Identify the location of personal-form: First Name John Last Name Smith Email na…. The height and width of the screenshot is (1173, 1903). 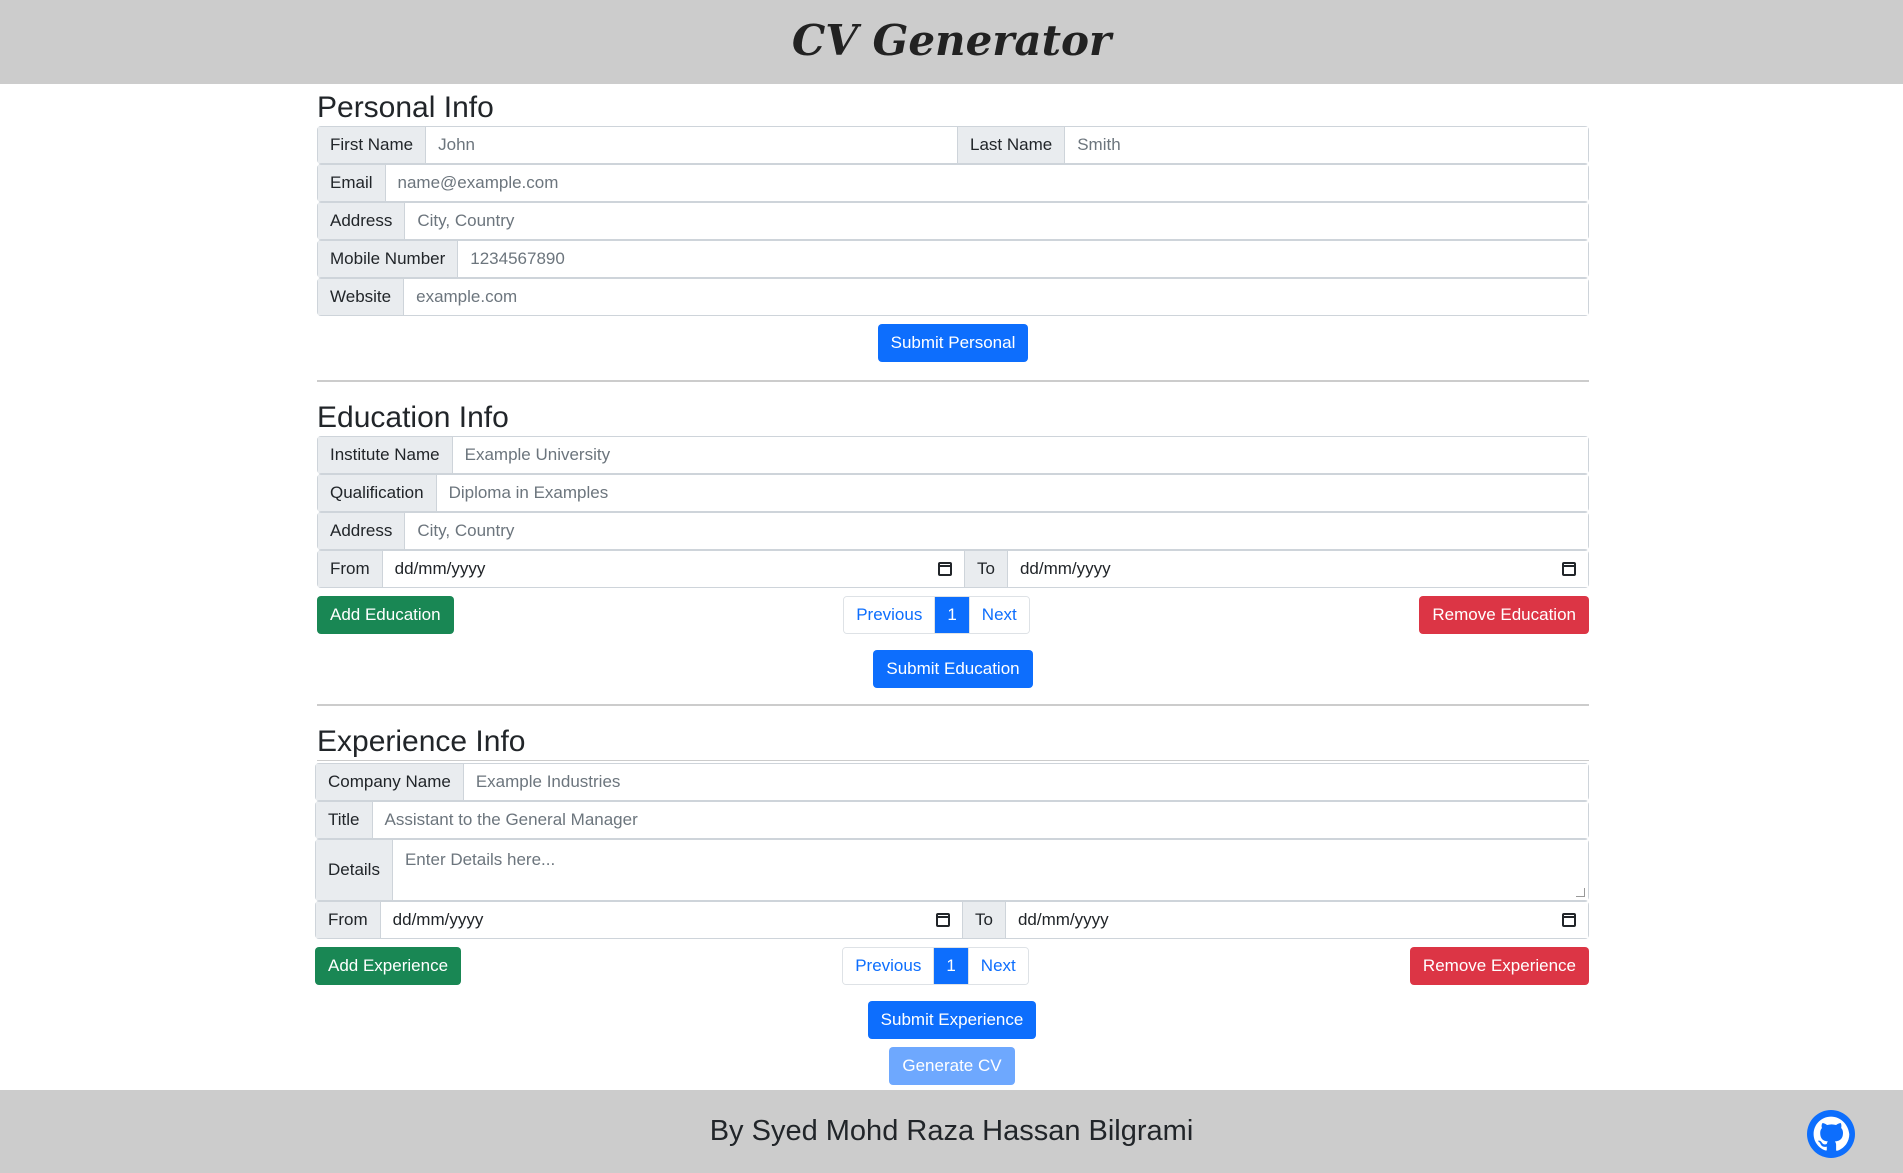
(953, 221).